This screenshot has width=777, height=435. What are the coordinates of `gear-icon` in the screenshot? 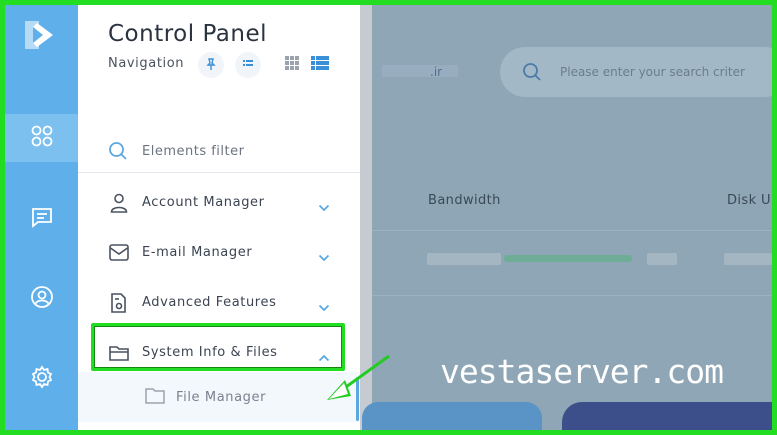 It's located at (42, 379).